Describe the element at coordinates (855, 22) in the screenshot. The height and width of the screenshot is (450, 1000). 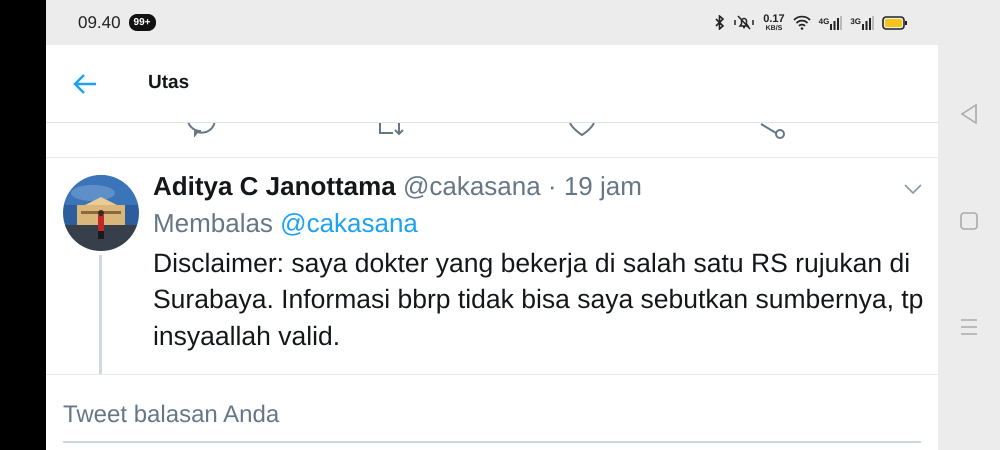
I see `network-type: 3G` at that location.